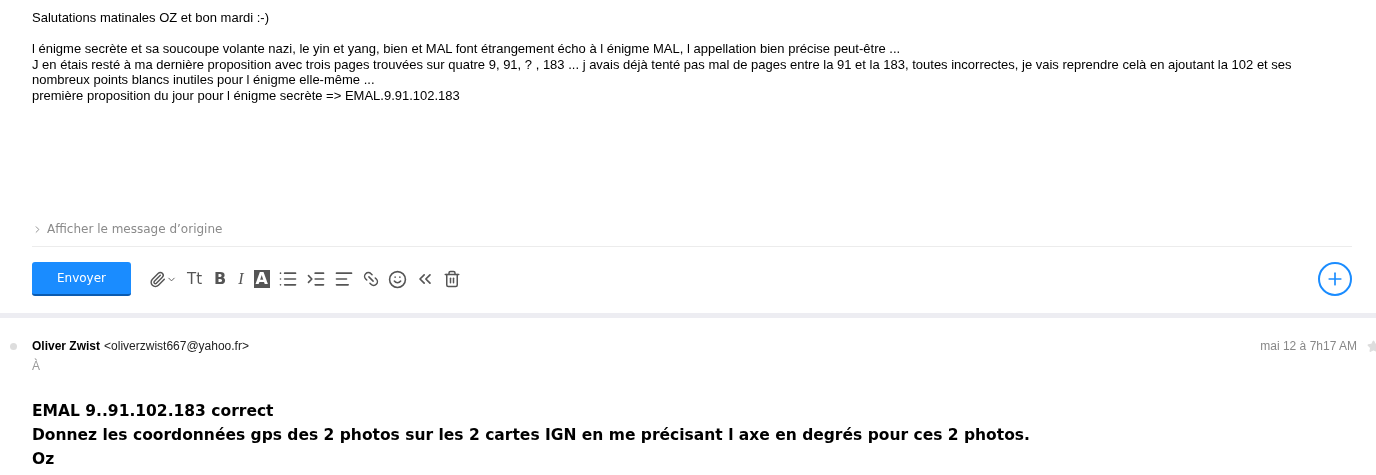  I want to click on font-size-tool: Tt, so click(195, 279).